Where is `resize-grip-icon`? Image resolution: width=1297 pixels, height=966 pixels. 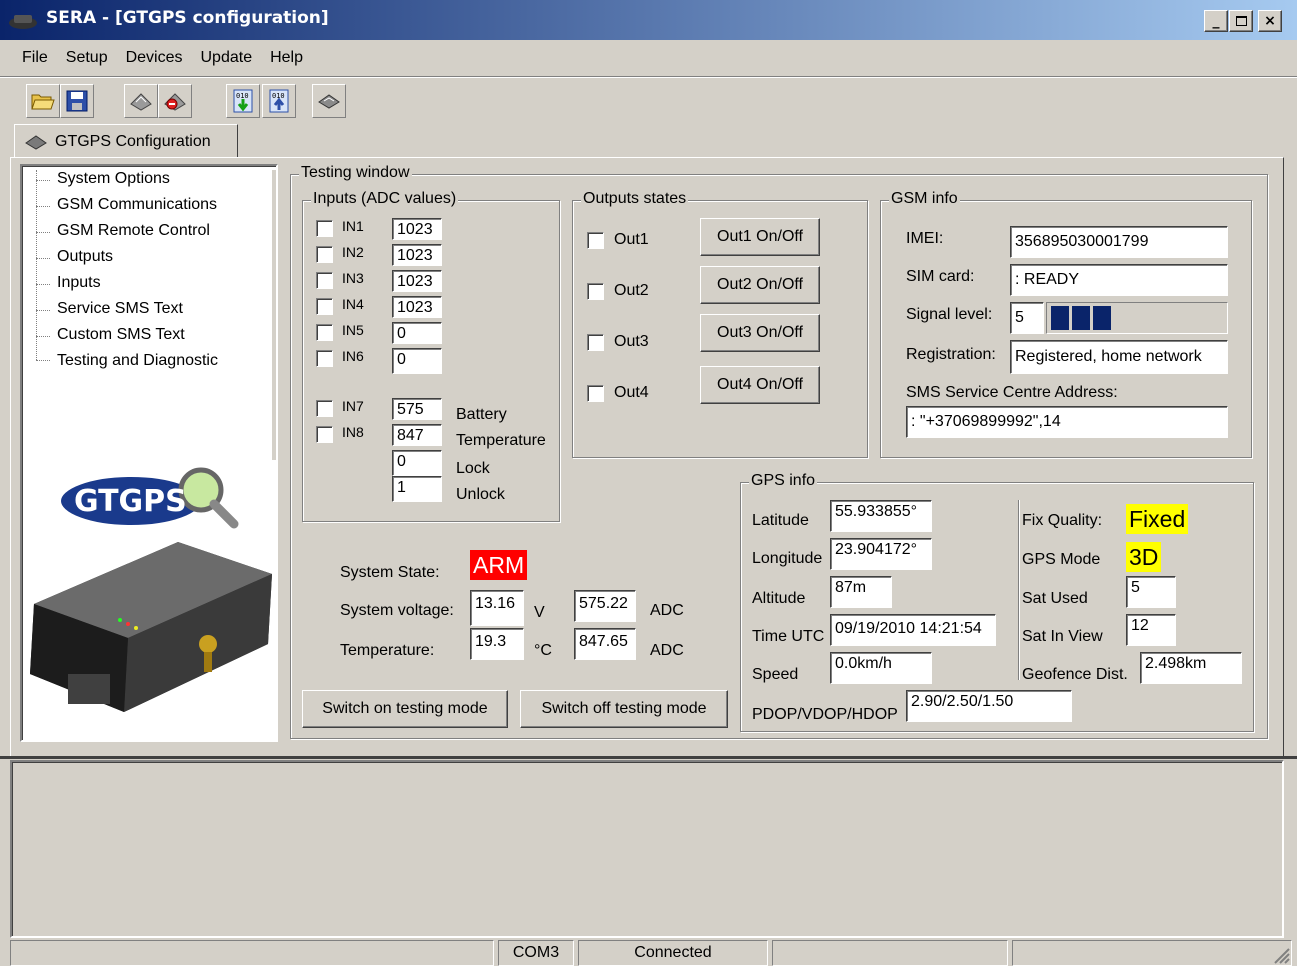
resize-grip-icon is located at coordinates (1280, 954).